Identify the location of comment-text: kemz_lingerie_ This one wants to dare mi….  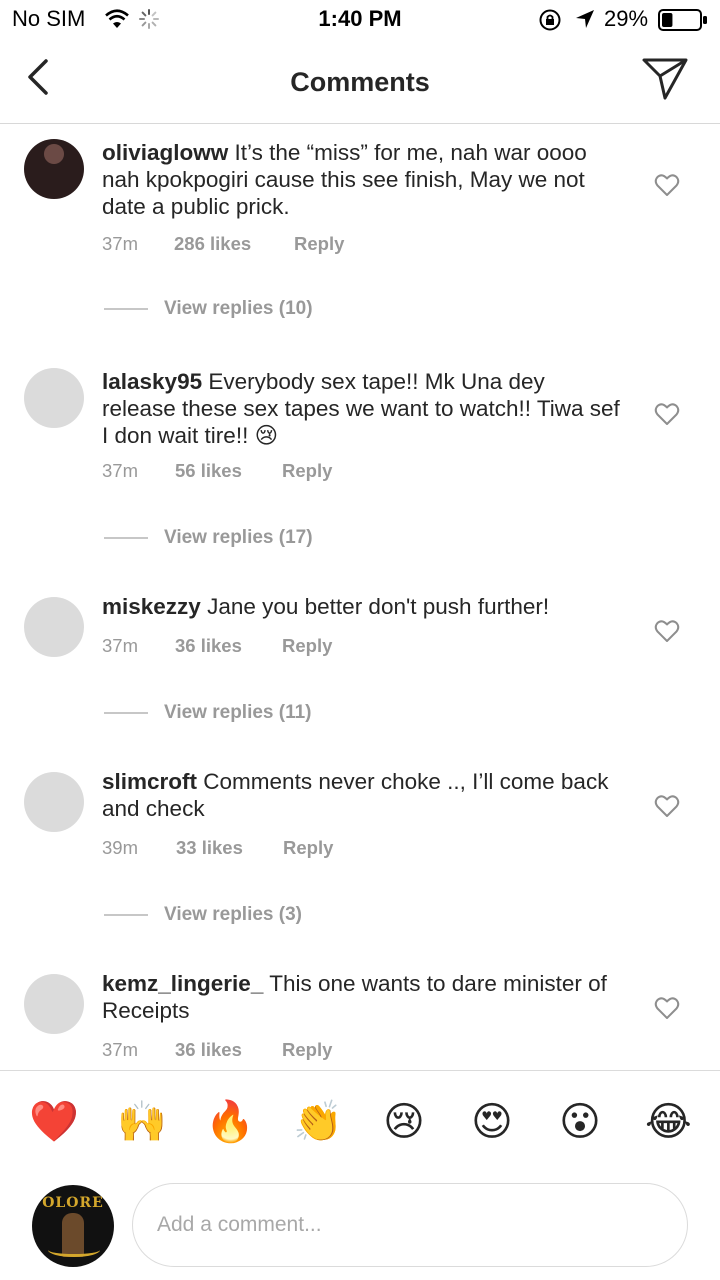
(362, 997).